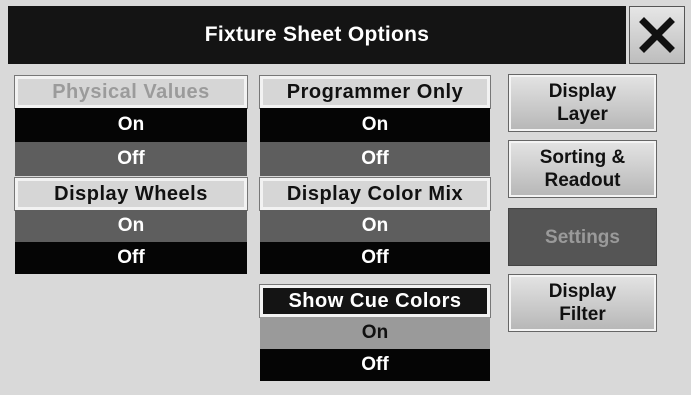  I want to click on physical-values-off-button: Off, so click(131, 159).